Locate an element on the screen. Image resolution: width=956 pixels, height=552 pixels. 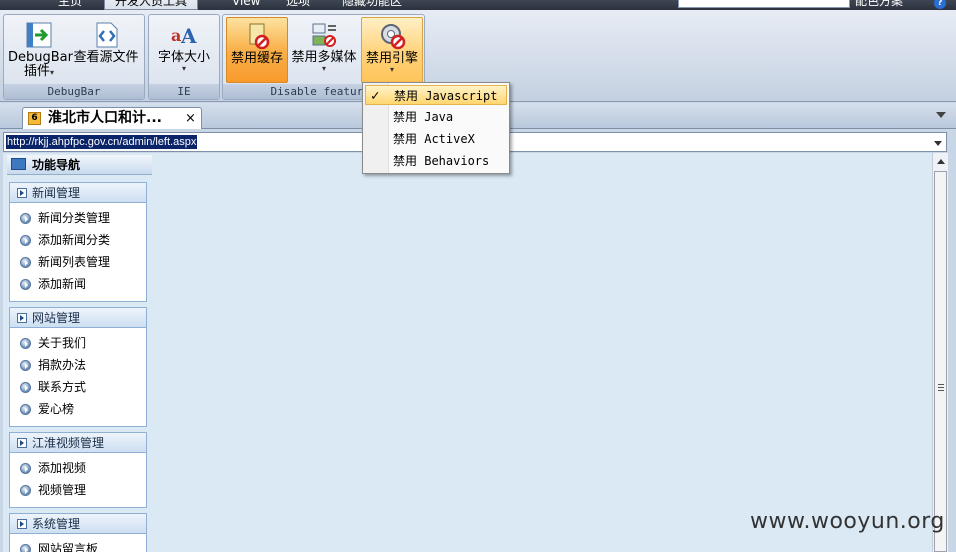
ribbon-tab-home: 主页 is located at coordinates (70, 5).